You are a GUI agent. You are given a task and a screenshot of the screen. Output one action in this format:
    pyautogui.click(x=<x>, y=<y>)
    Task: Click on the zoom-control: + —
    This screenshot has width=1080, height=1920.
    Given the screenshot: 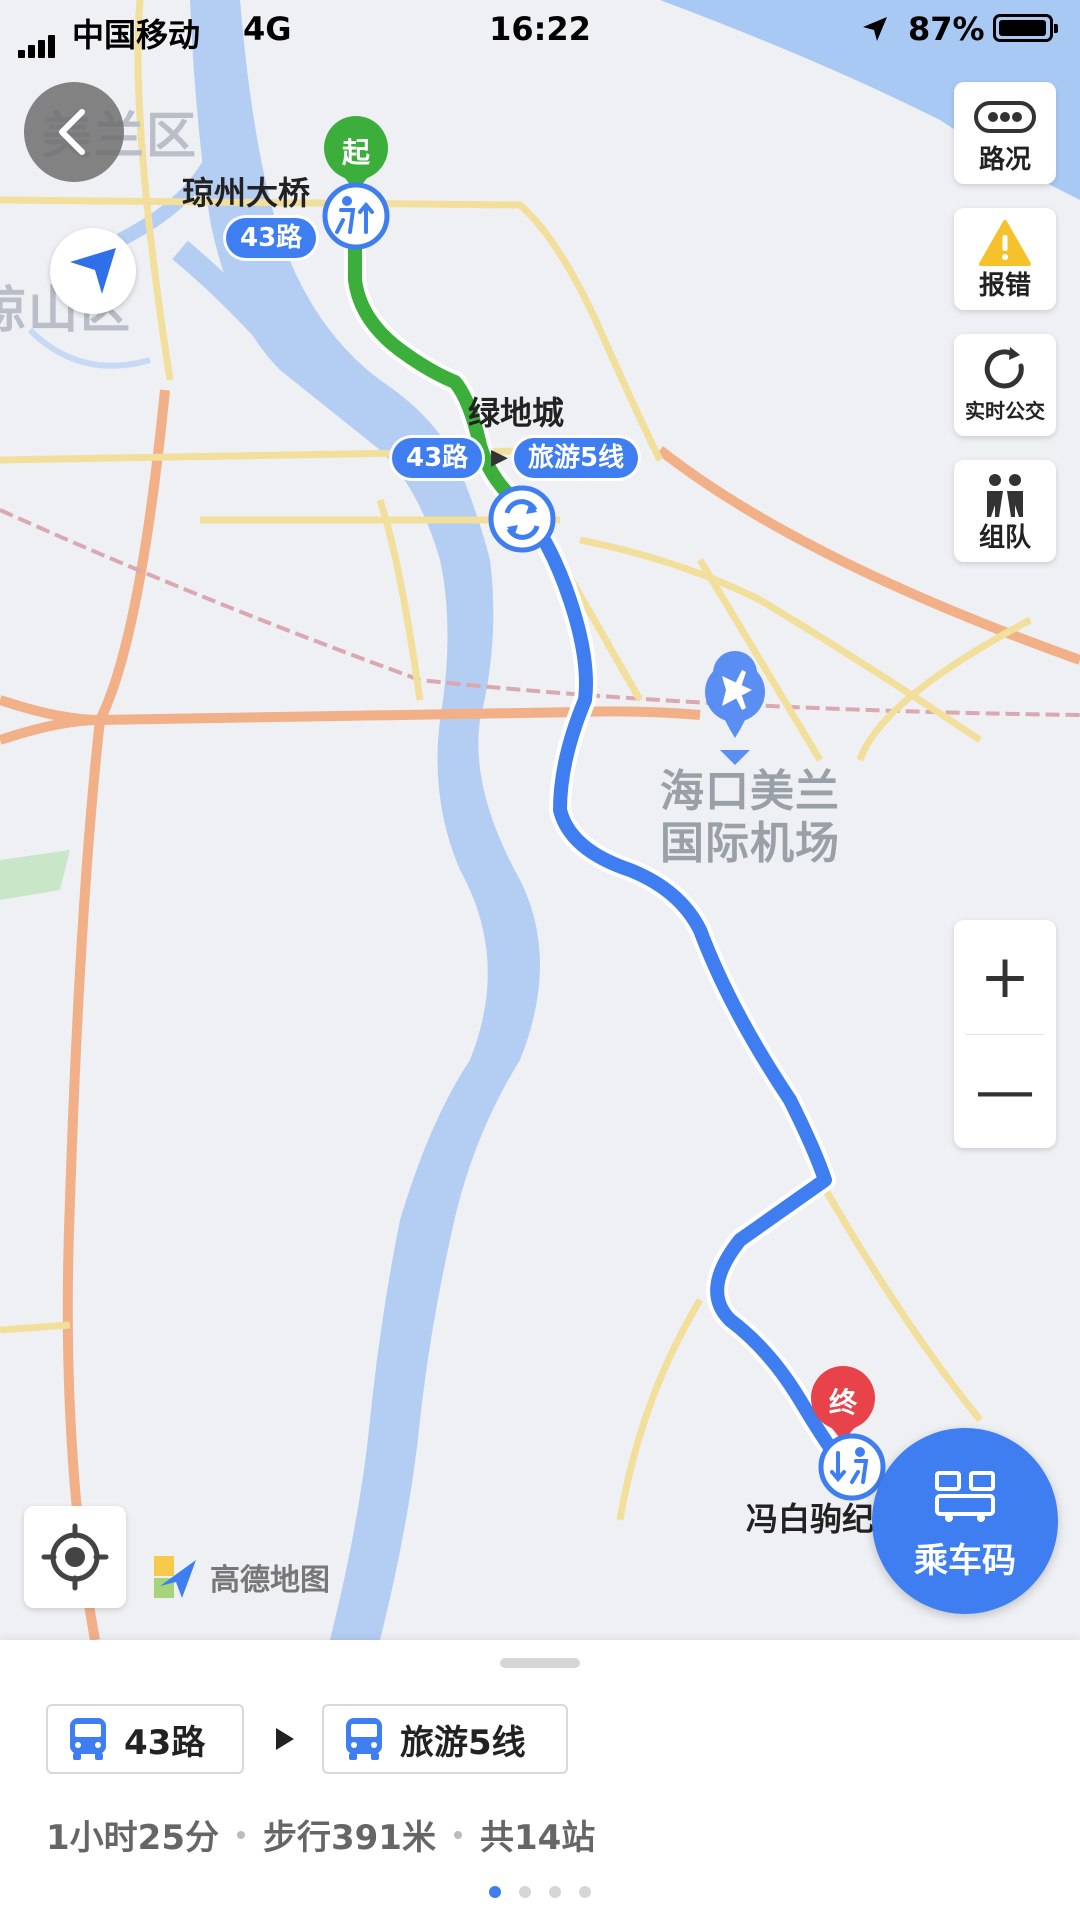 What is the action you would take?
    pyautogui.click(x=1005, y=1034)
    